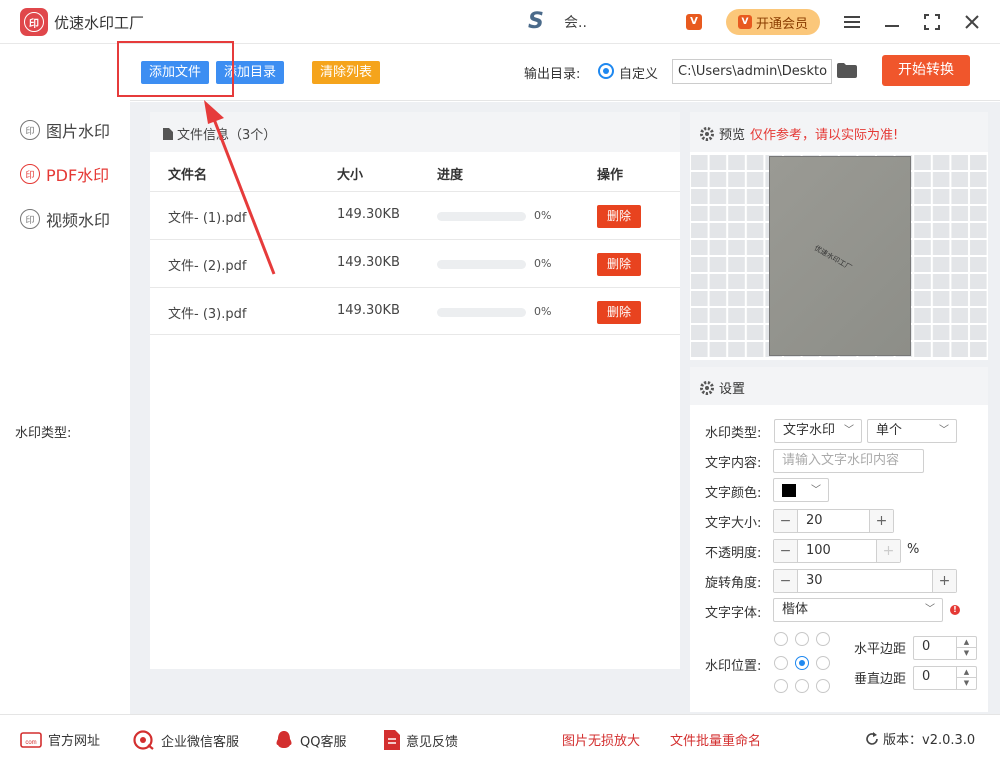 The width and height of the screenshot is (1000, 760). I want to click on position-bottom-center, so click(802, 686).